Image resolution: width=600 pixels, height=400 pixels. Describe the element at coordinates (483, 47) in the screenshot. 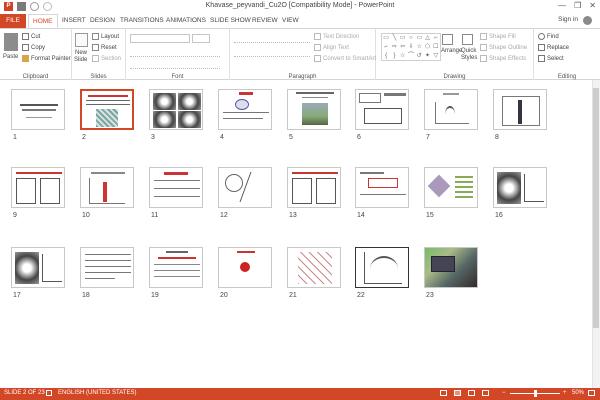

I see `pen-outline-icon` at that location.